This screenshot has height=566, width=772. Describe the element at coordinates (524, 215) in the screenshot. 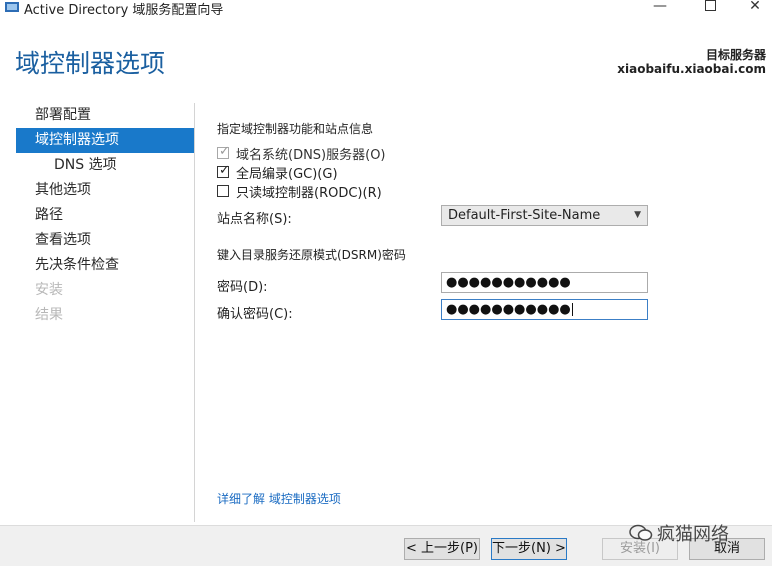

I see `site-name-value: Default-First-Site-Name` at that location.